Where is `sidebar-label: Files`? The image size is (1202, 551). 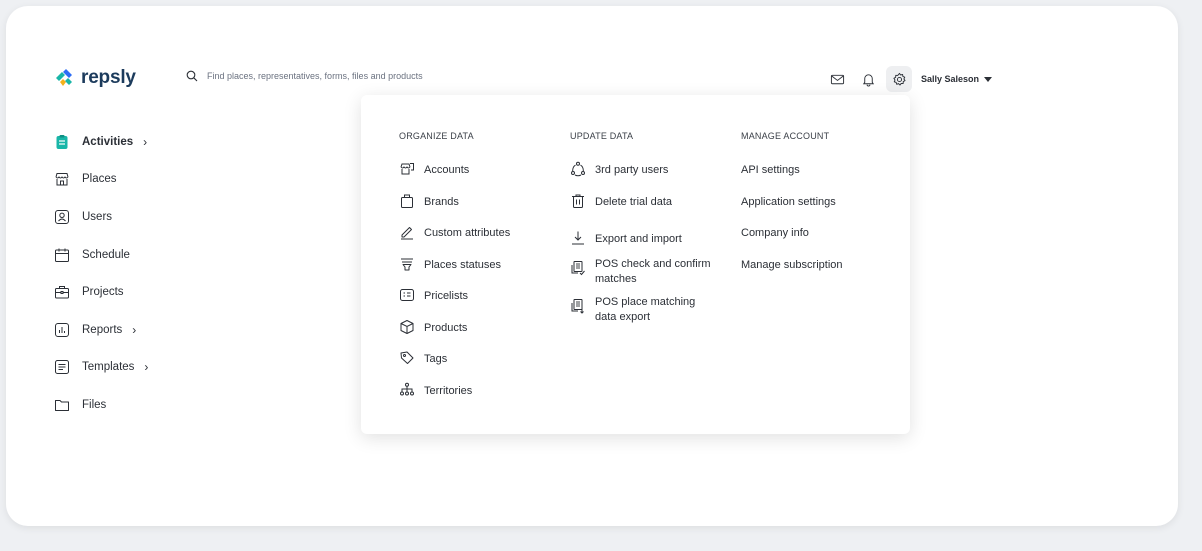 sidebar-label: Files is located at coordinates (94, 404).